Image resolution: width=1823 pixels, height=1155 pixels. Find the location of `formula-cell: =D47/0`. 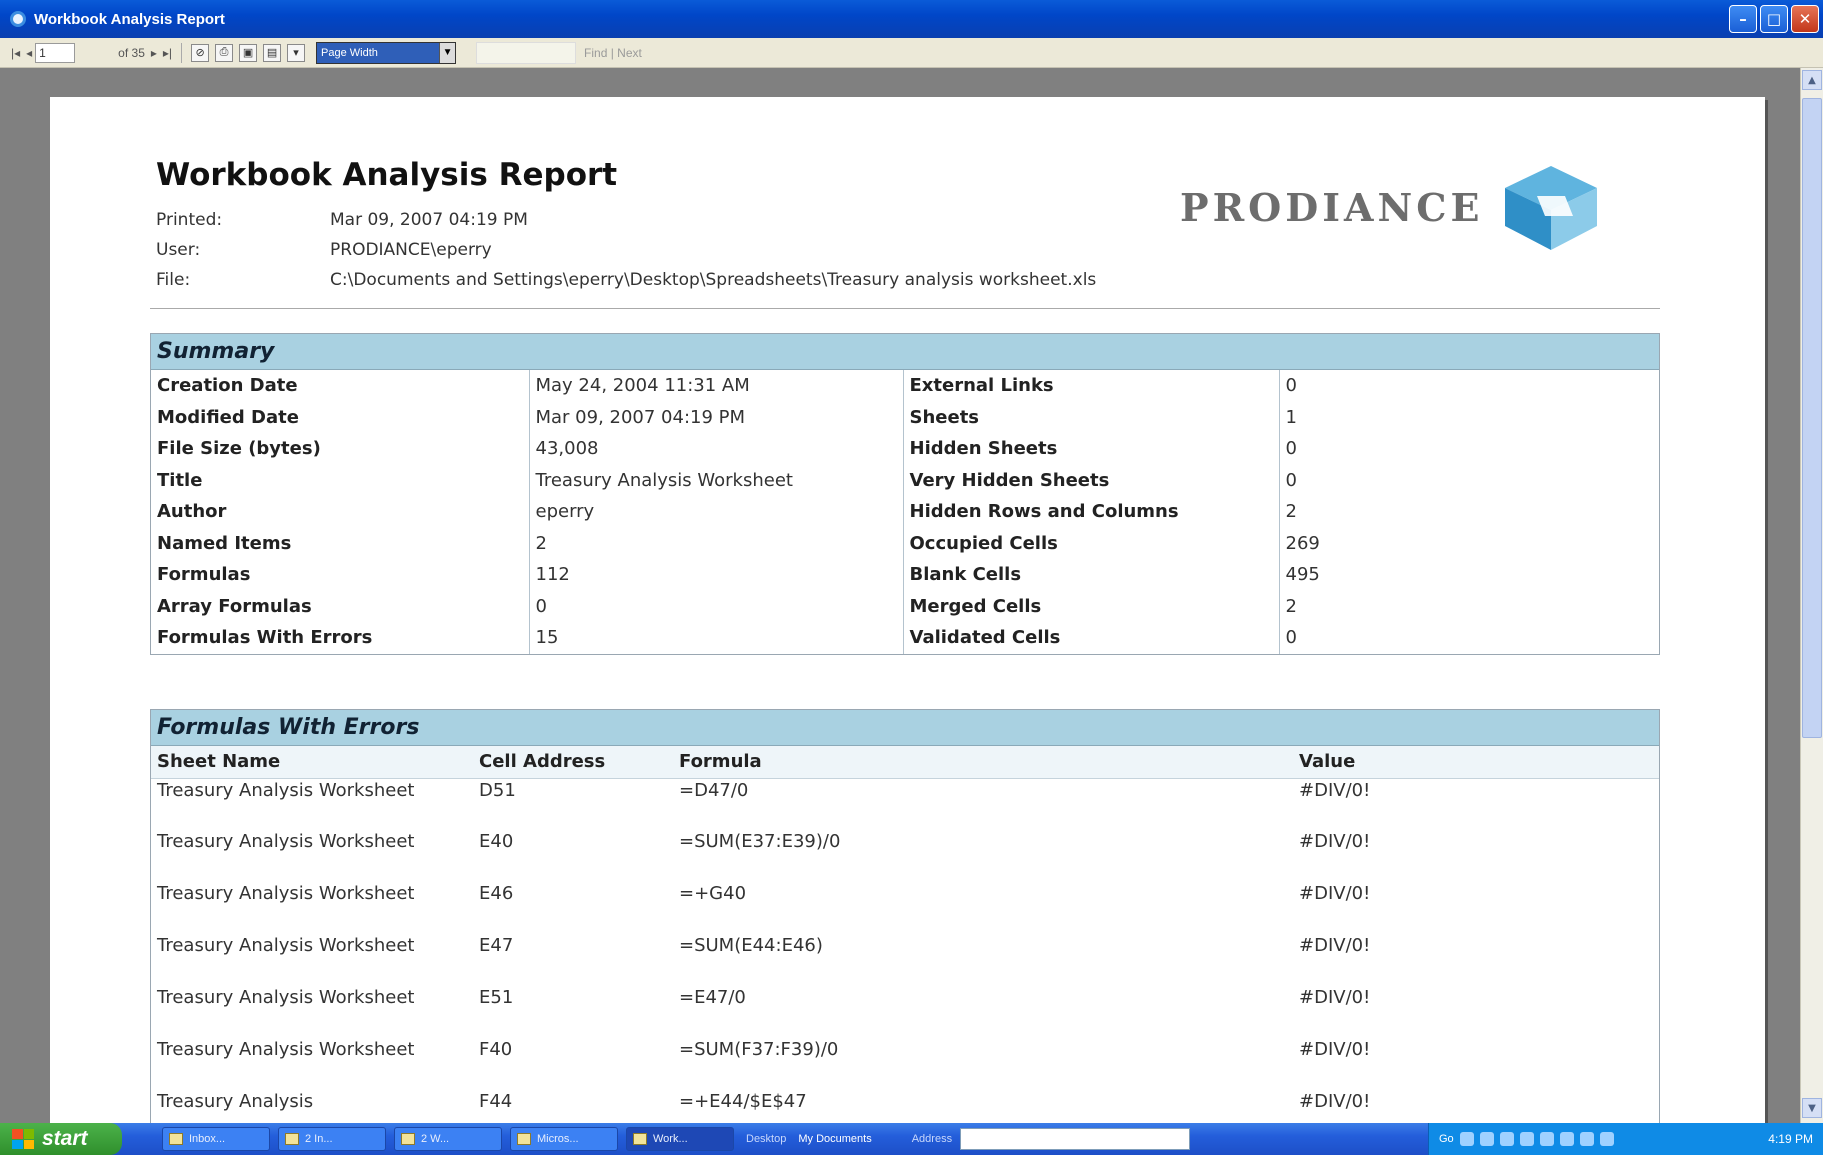

formula-cell: =D47/0 is located at coordinates (714, 790).